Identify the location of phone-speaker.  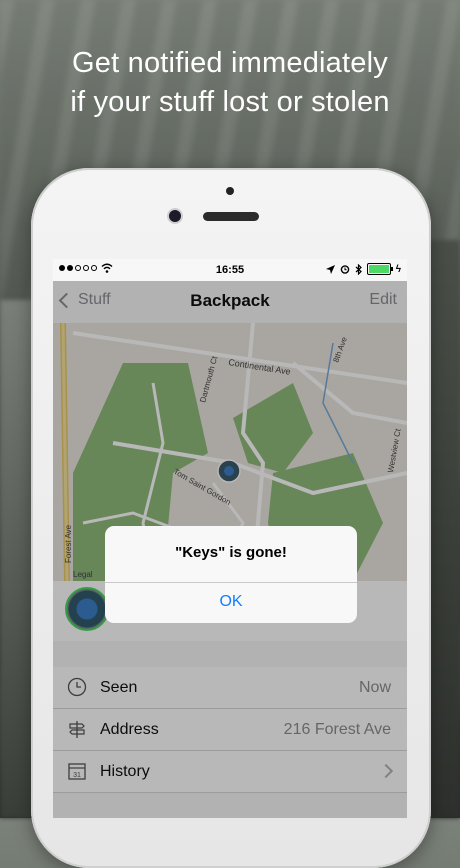
(231, 216).